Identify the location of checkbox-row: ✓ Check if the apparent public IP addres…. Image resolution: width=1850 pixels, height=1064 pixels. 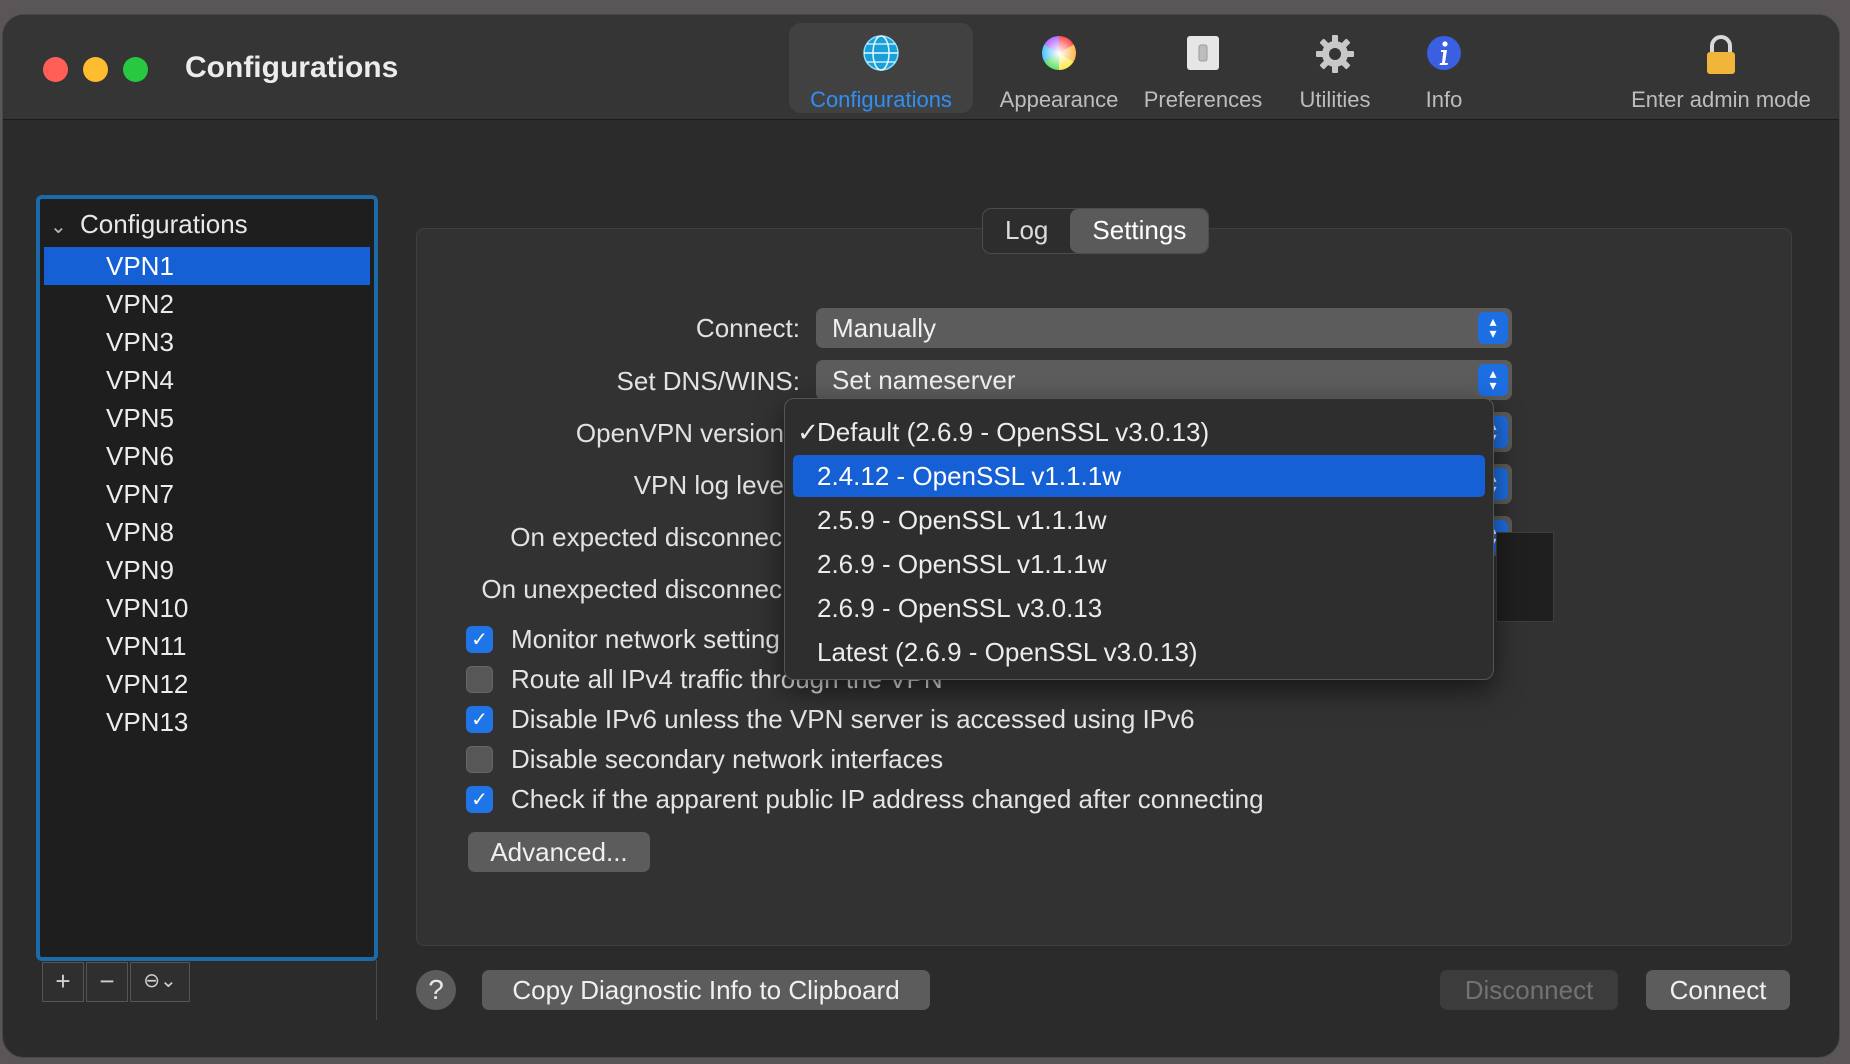
(865, 799).